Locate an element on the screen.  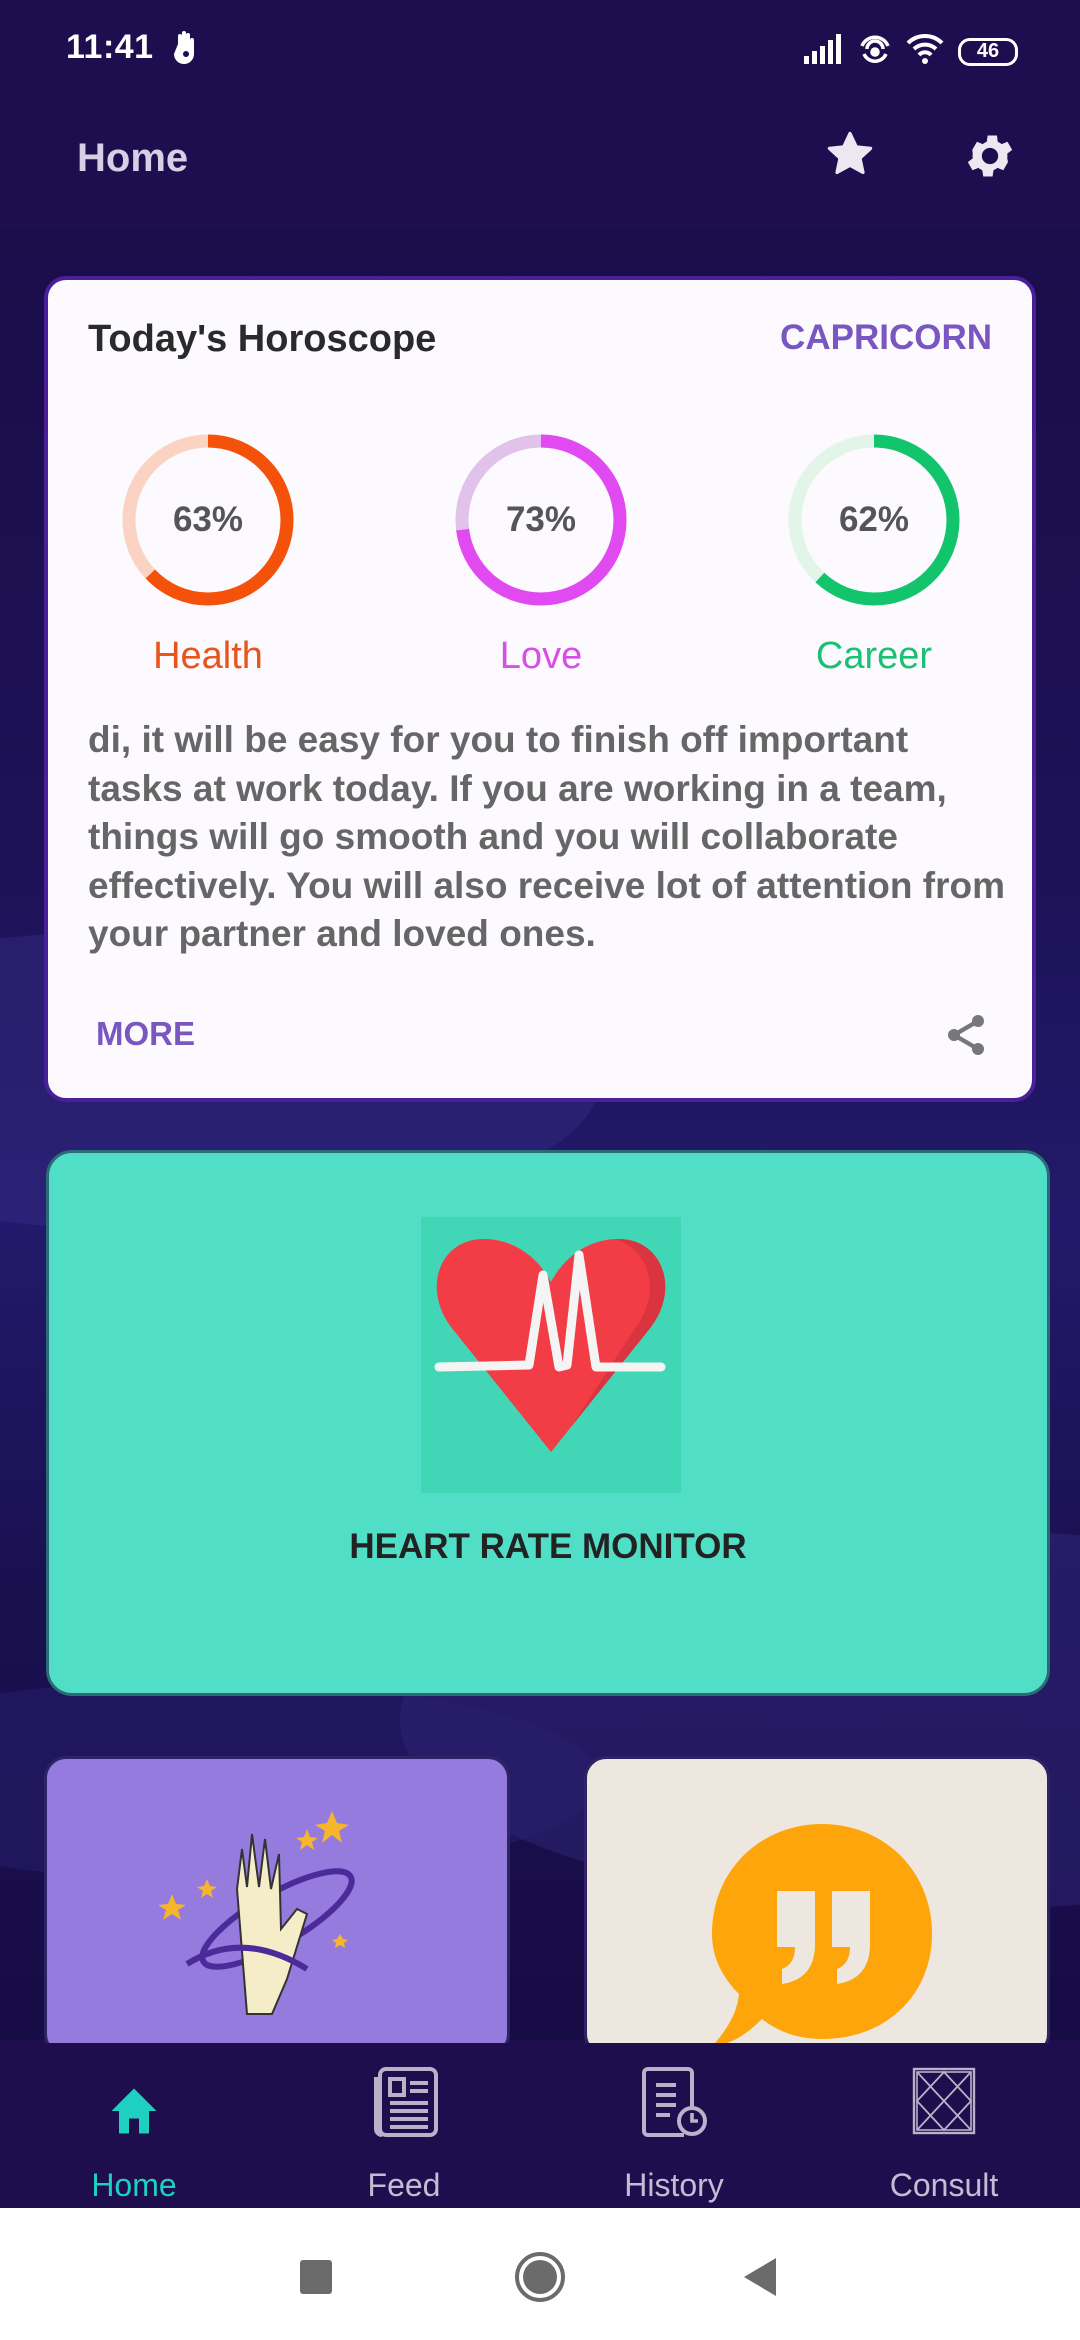
kundli-chart-icon is located at coordinates (944, 2103).